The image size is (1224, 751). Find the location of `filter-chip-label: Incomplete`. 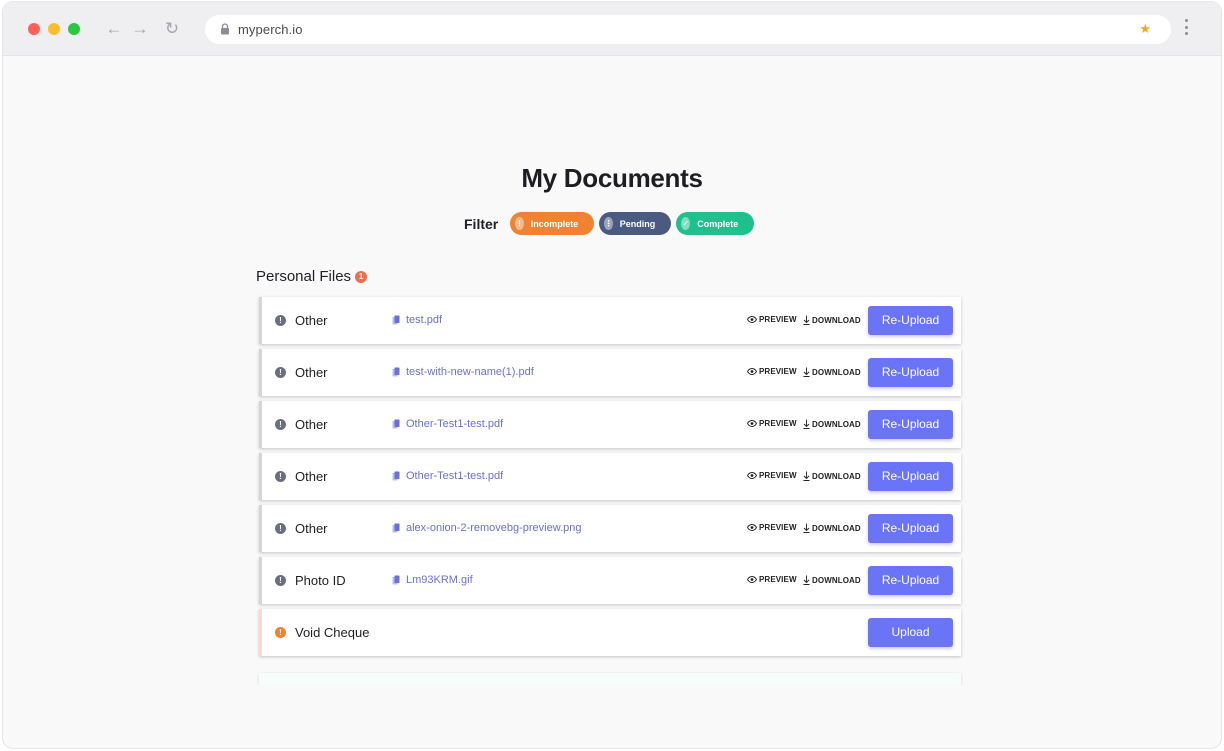

filter-chip-label: Incomplete is located at coordinates (554, 223).